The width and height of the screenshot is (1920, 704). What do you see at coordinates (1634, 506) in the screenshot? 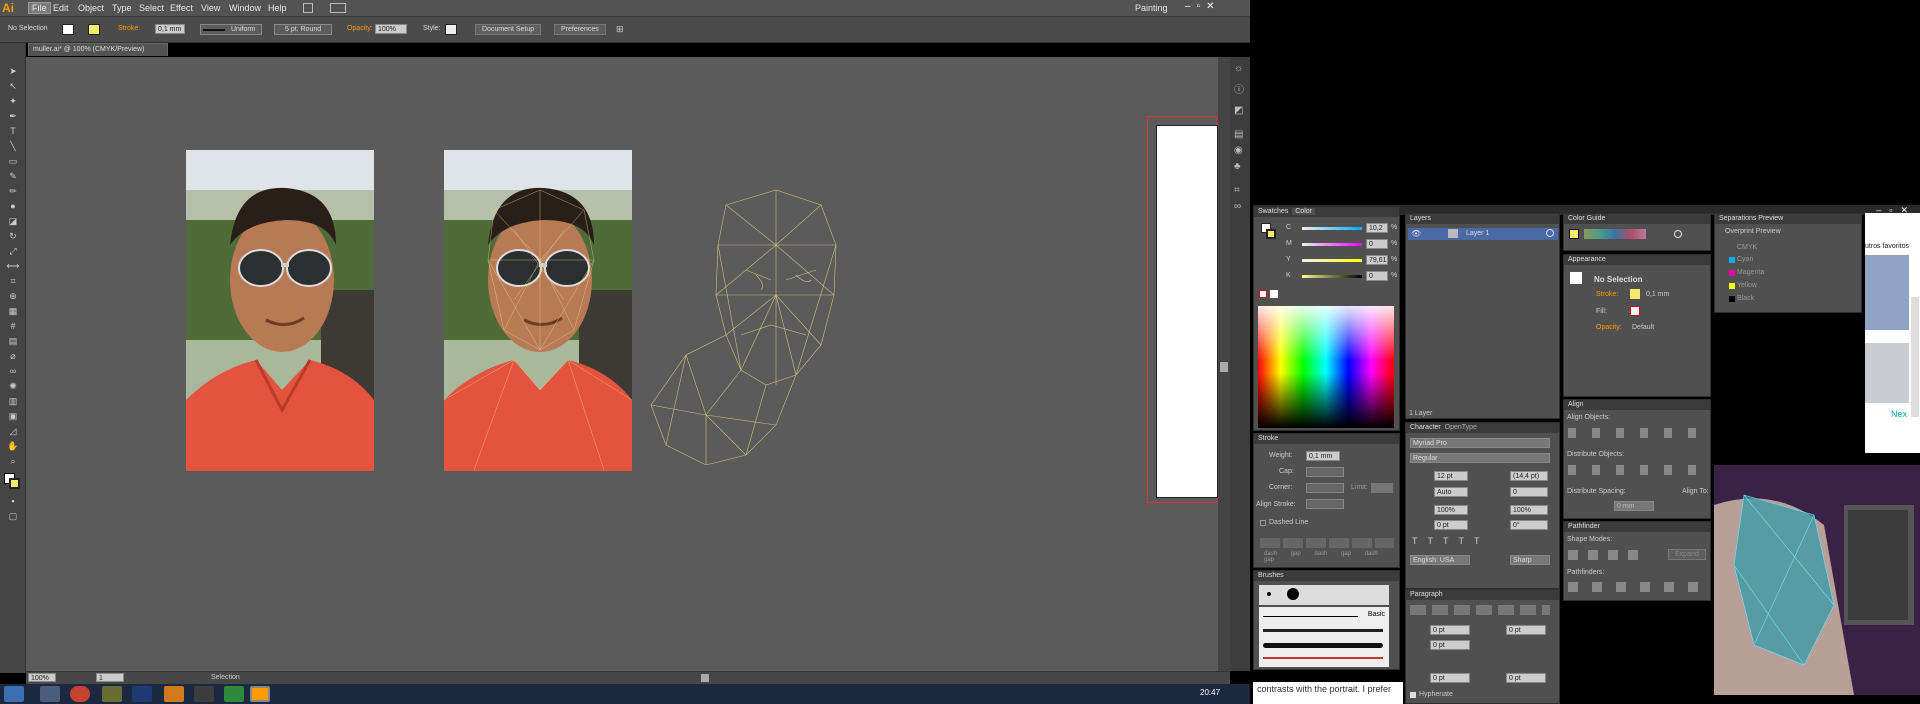
I see `spacing-field: 0 mm` at bounding box center [1634, 506].